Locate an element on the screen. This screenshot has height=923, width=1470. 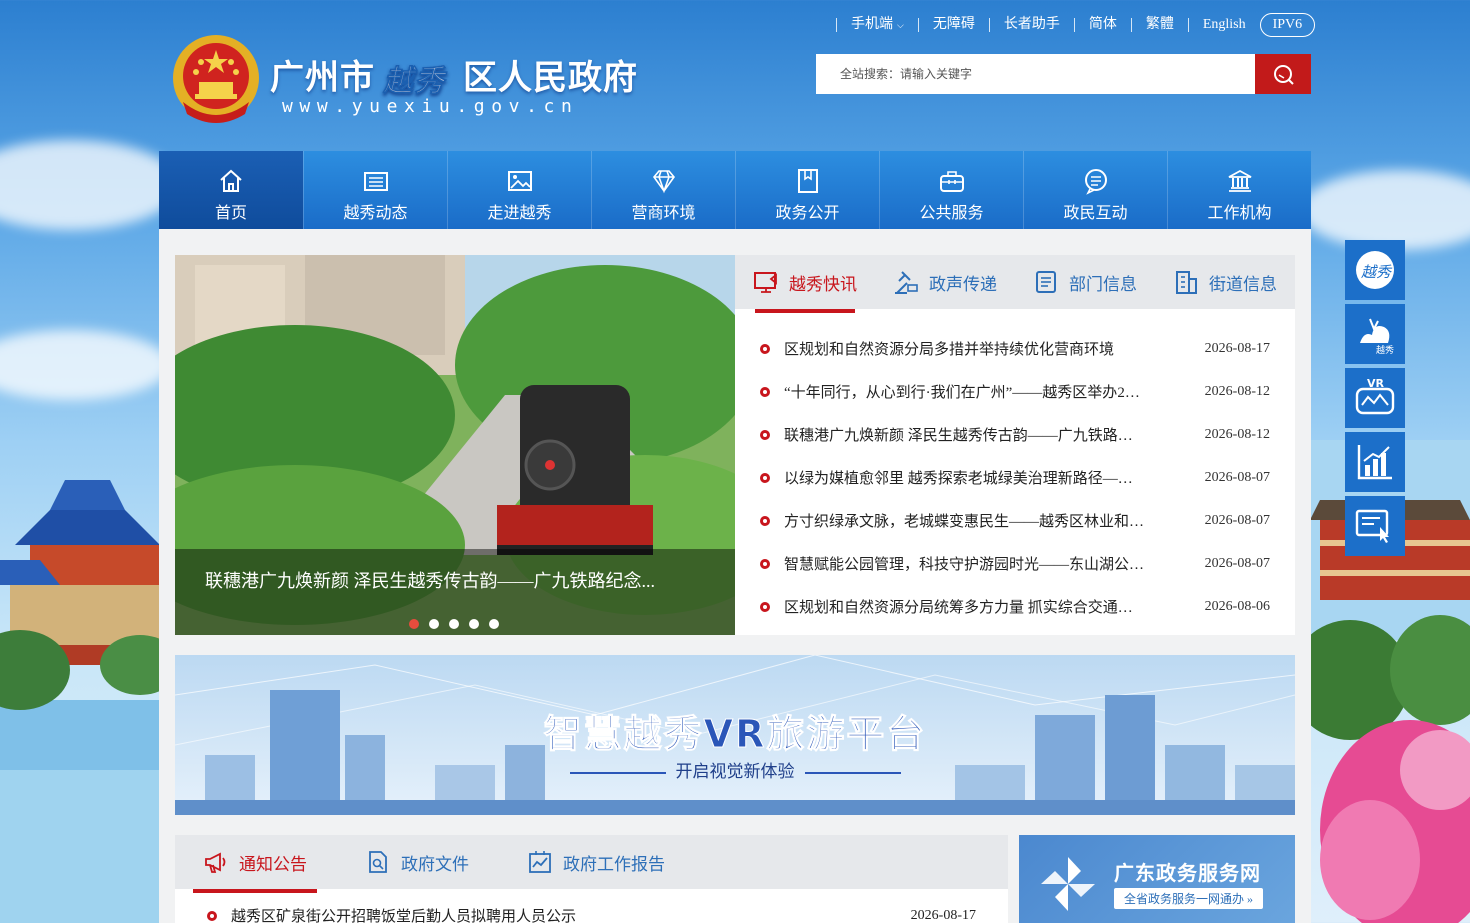
site-title-district: 区人民政府 is located at coordinates (550, 78).